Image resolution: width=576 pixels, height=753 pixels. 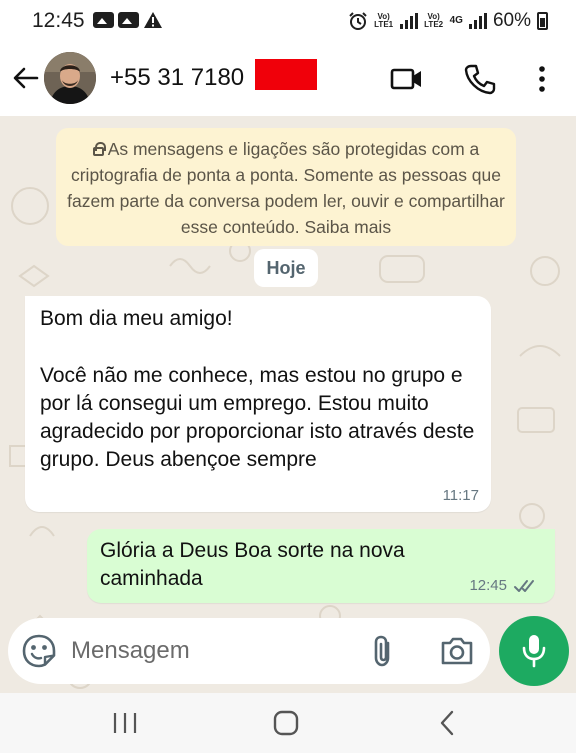 I want to click on home-icon, so click(x=286, y=723).